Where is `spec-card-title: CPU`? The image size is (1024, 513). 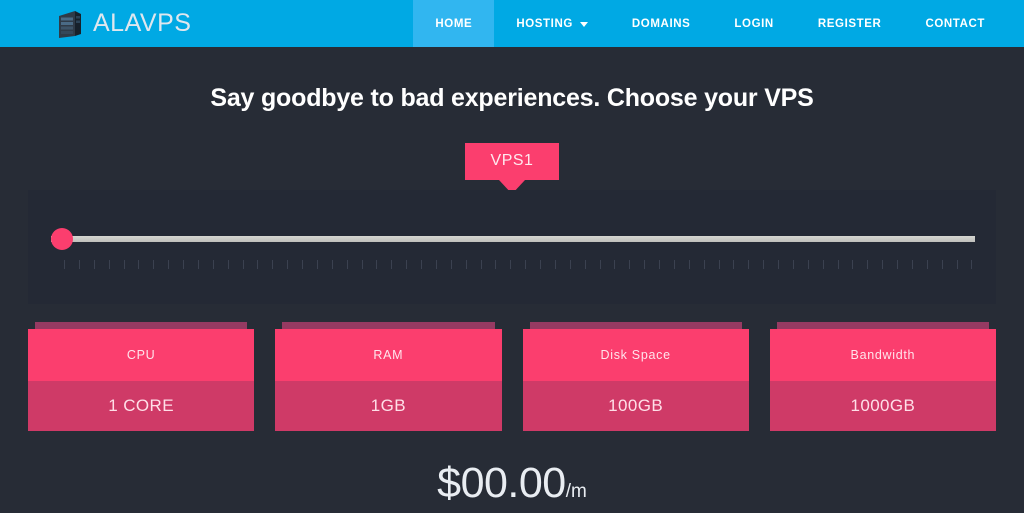 spec-card-title: CPU is located at coordinates (141, 355).